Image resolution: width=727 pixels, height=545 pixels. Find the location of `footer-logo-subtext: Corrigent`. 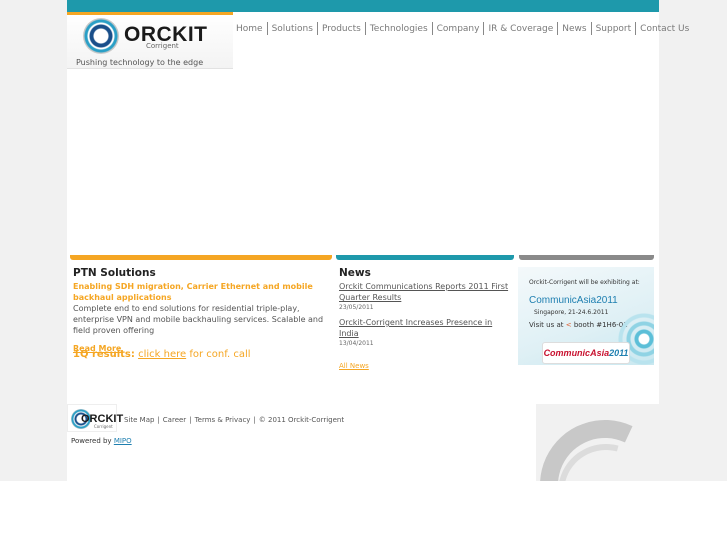

footer-logo-subtext: Corrigent is located at coordinates (103, 426).